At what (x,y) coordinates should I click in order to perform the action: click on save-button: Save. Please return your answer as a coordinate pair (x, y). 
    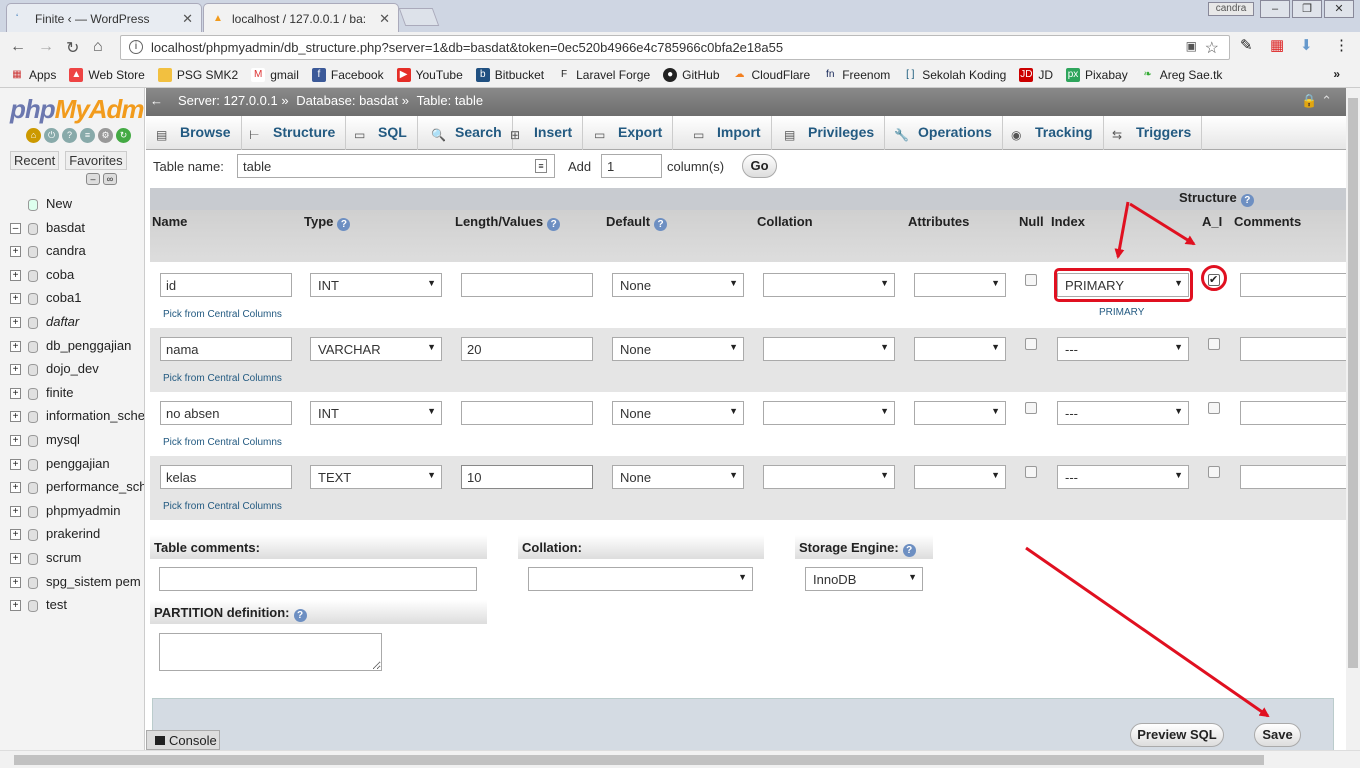
    Looking at the image, I should click on (1277, 735).